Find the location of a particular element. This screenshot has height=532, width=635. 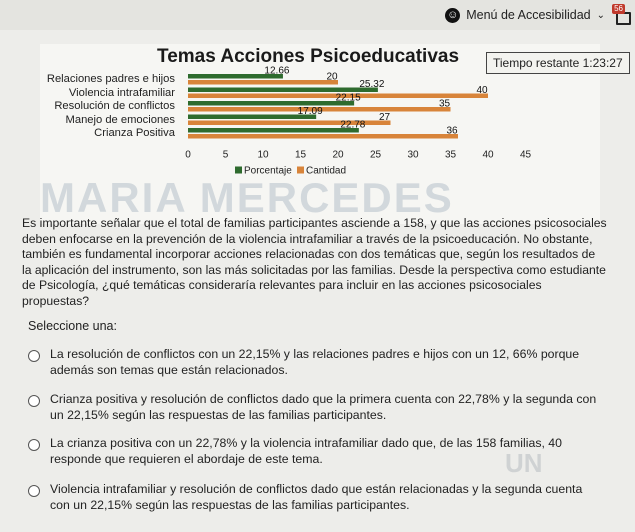

top-bar: ☺ Menú de Accesibilidad ⌄ 56 is located at coordinates (317, 15).